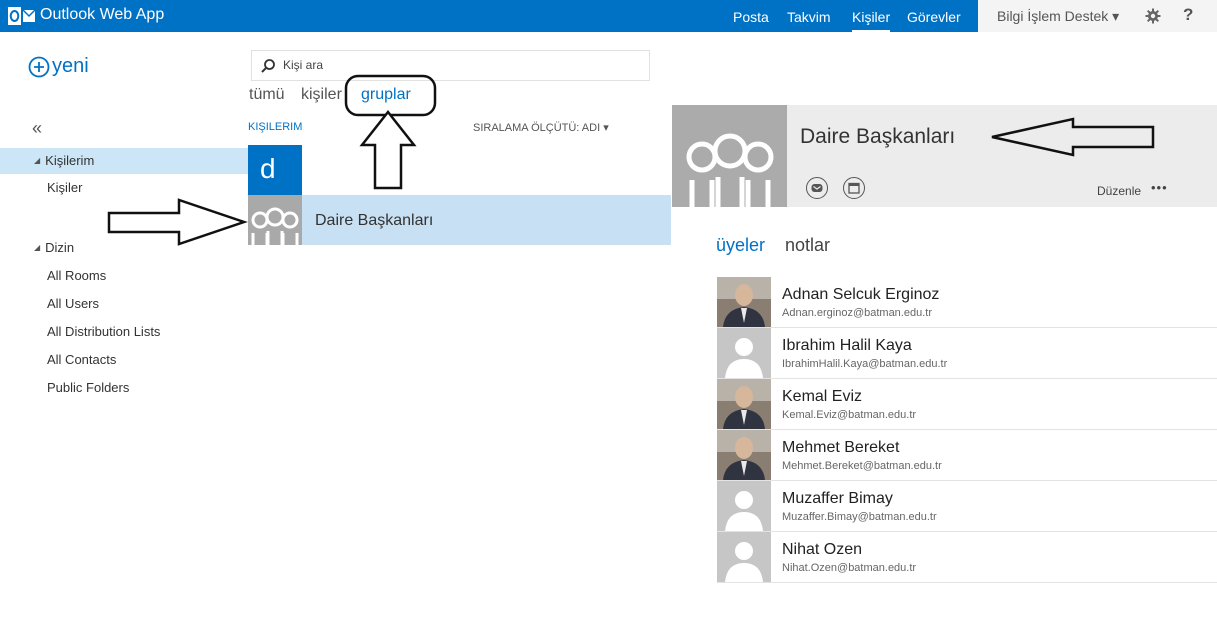 This screenshot has width=1217, height=628. What do you see at coordinates (386, 95) in the screenshot?
I see `filter-groups: gruplar` at bounding box center [386, 95].